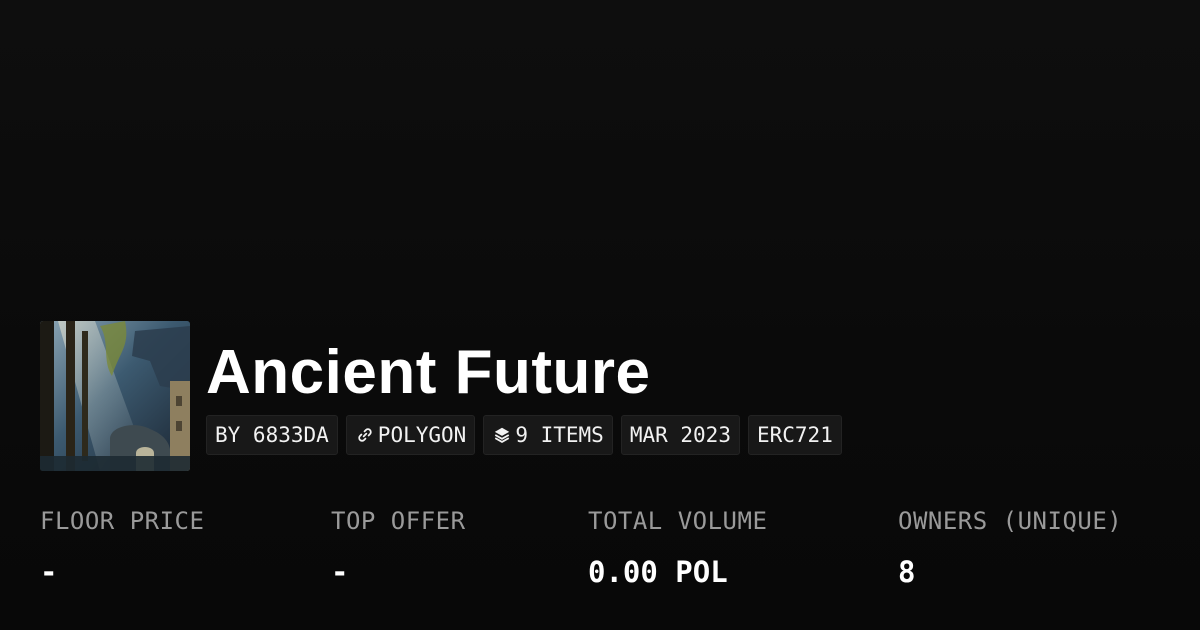 This screenshot has height=630, width=1200. I want to click on date-label: MAR 2023, so click(680, 435).